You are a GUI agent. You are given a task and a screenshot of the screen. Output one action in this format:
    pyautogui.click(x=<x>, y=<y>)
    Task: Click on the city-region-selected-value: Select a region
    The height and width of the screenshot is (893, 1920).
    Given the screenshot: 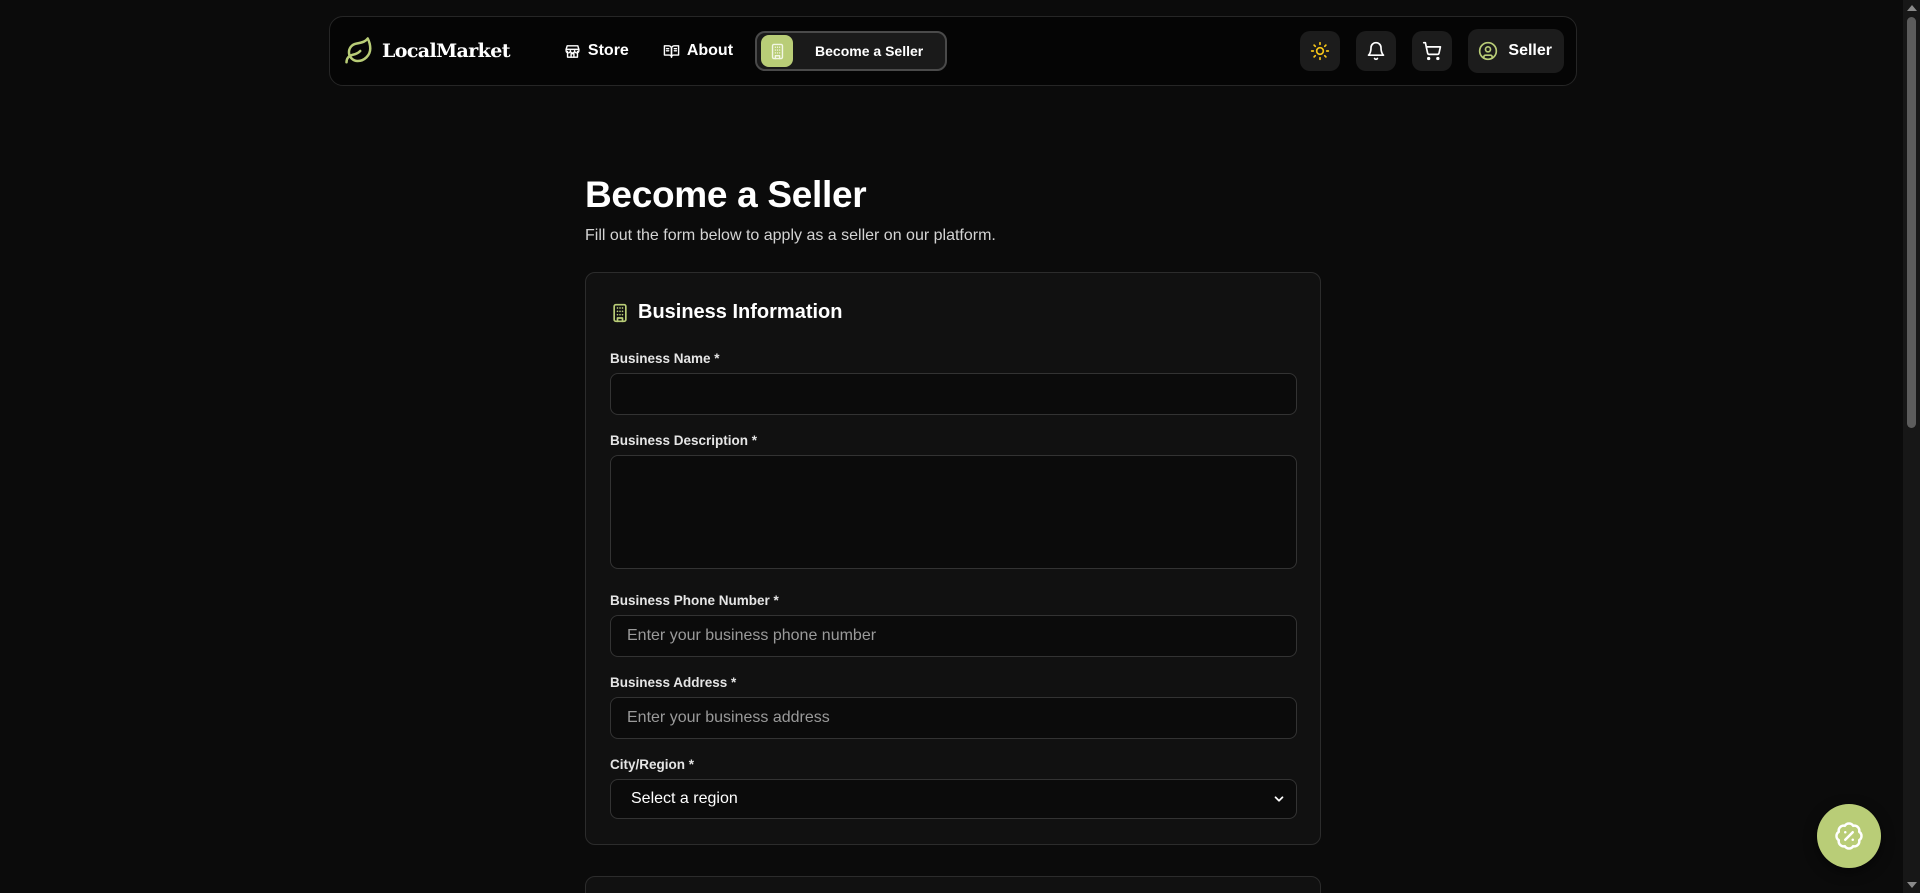 What is the action you would take?
    pyautogui.click(x=684, y=798)
    